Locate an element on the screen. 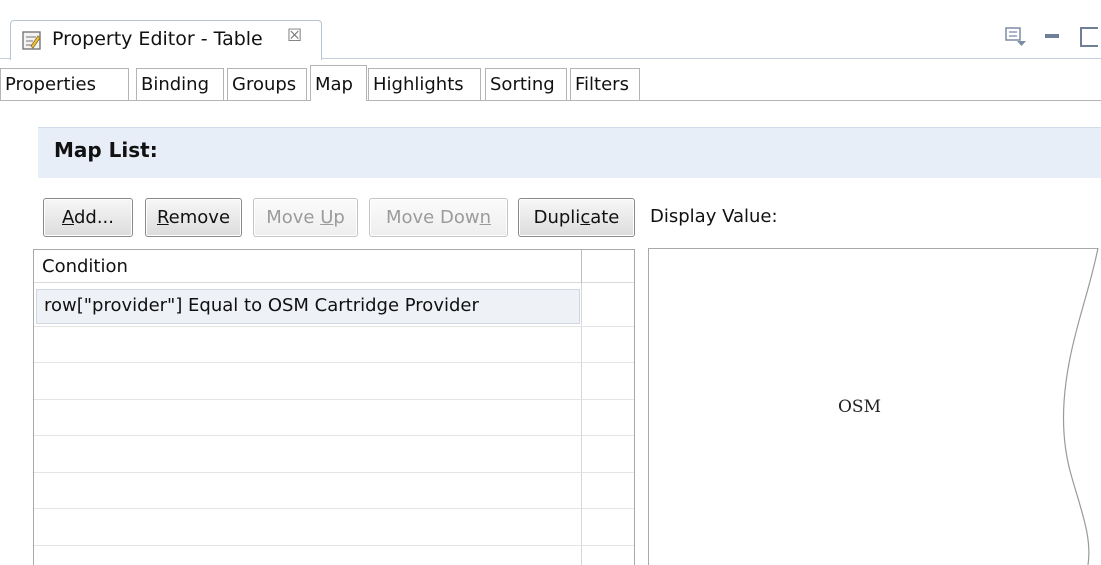  tab-groups: Groups is located at coordinates (267, 84).